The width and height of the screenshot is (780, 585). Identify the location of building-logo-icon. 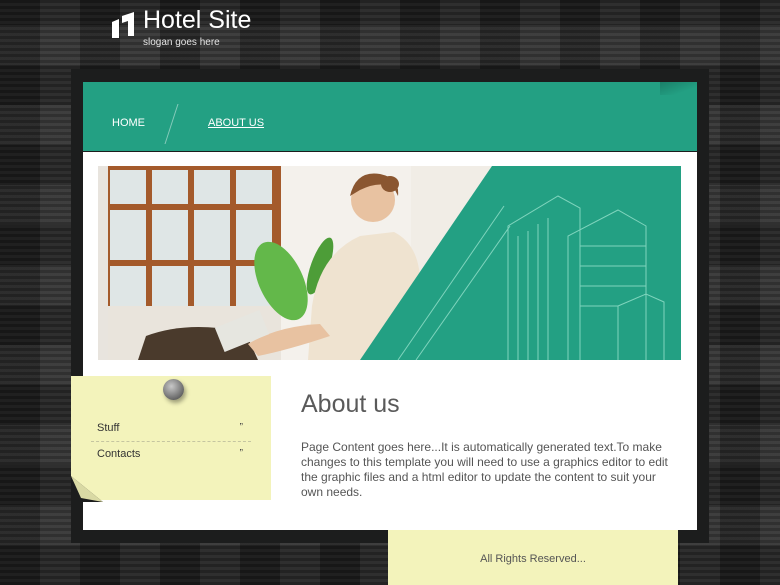
(123, 25).